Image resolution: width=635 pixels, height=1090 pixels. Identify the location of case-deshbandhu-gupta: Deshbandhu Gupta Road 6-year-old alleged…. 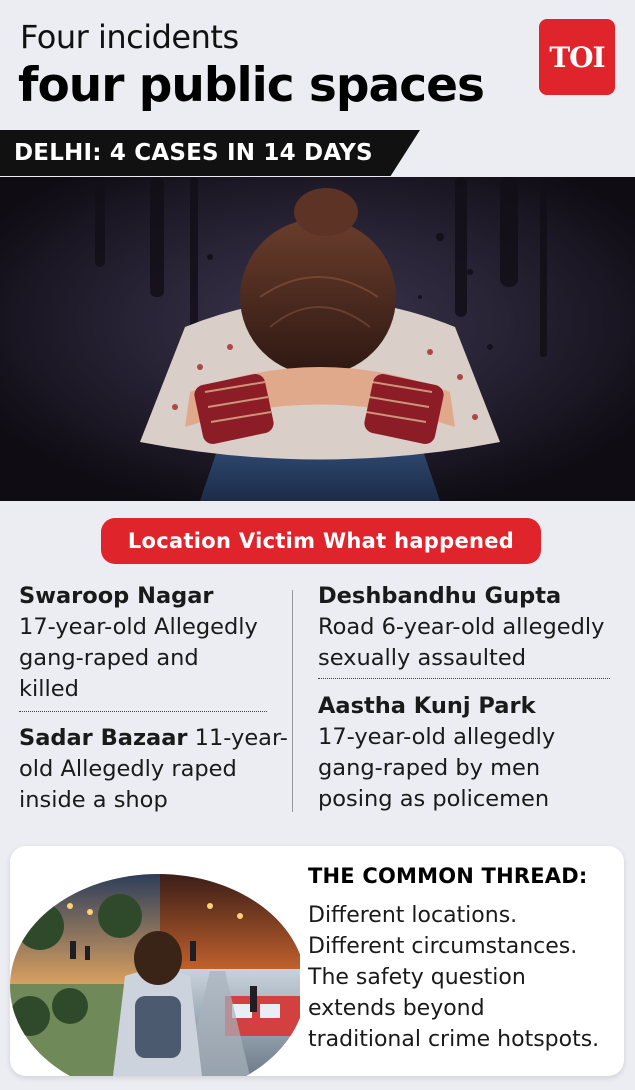
(461, 627).